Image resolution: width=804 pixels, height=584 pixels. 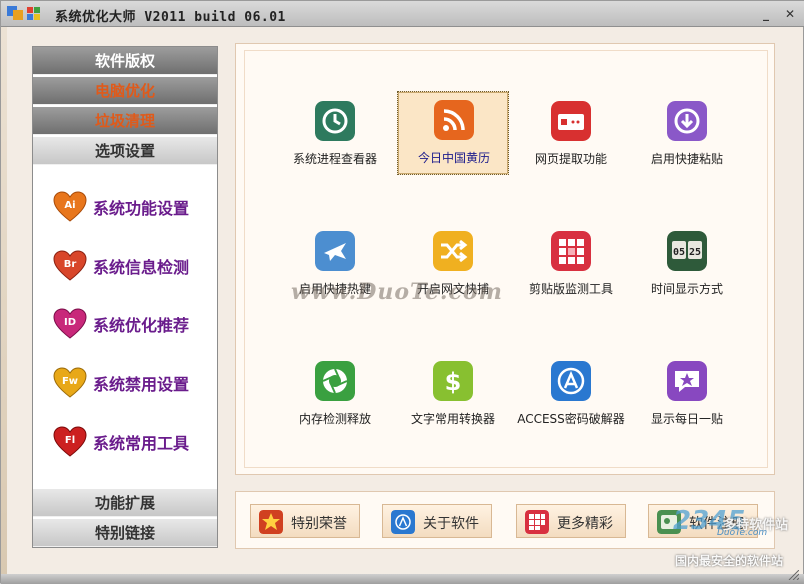 I want to click on menu-item-system-info: Br 系统信息检测, so click(x=133, y=266).